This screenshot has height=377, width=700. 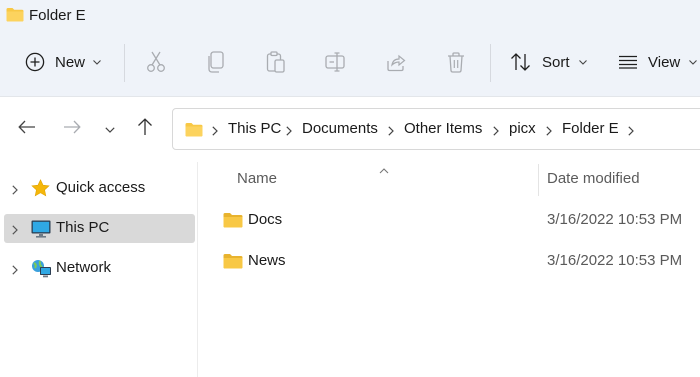 I want to click on sidebar-item-label: Network, so click(x=84, y=267).